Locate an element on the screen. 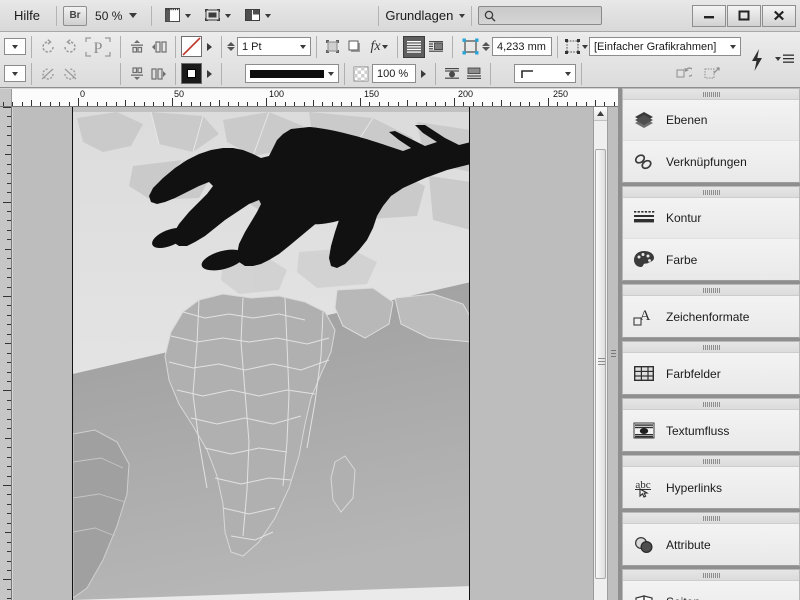 The width and height of the screenshot is (800, 600). stroke-weight-stepper is located at coordinates (231, 46).